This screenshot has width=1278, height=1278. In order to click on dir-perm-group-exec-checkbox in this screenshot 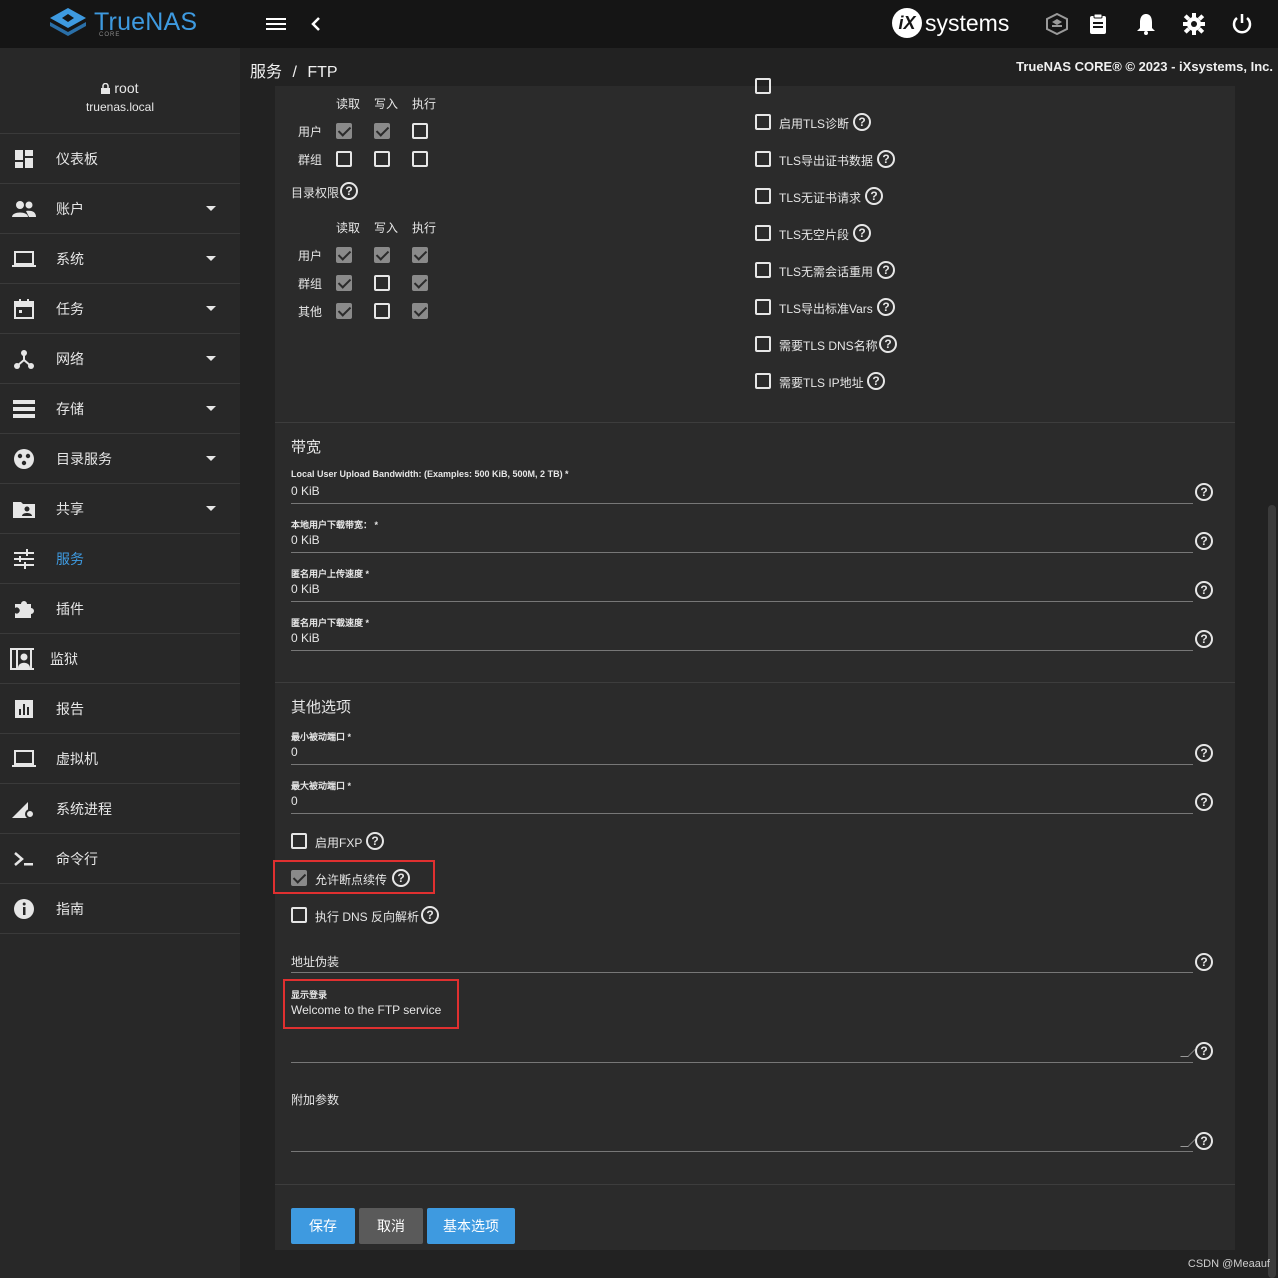, I will do `click(420, 283)`.